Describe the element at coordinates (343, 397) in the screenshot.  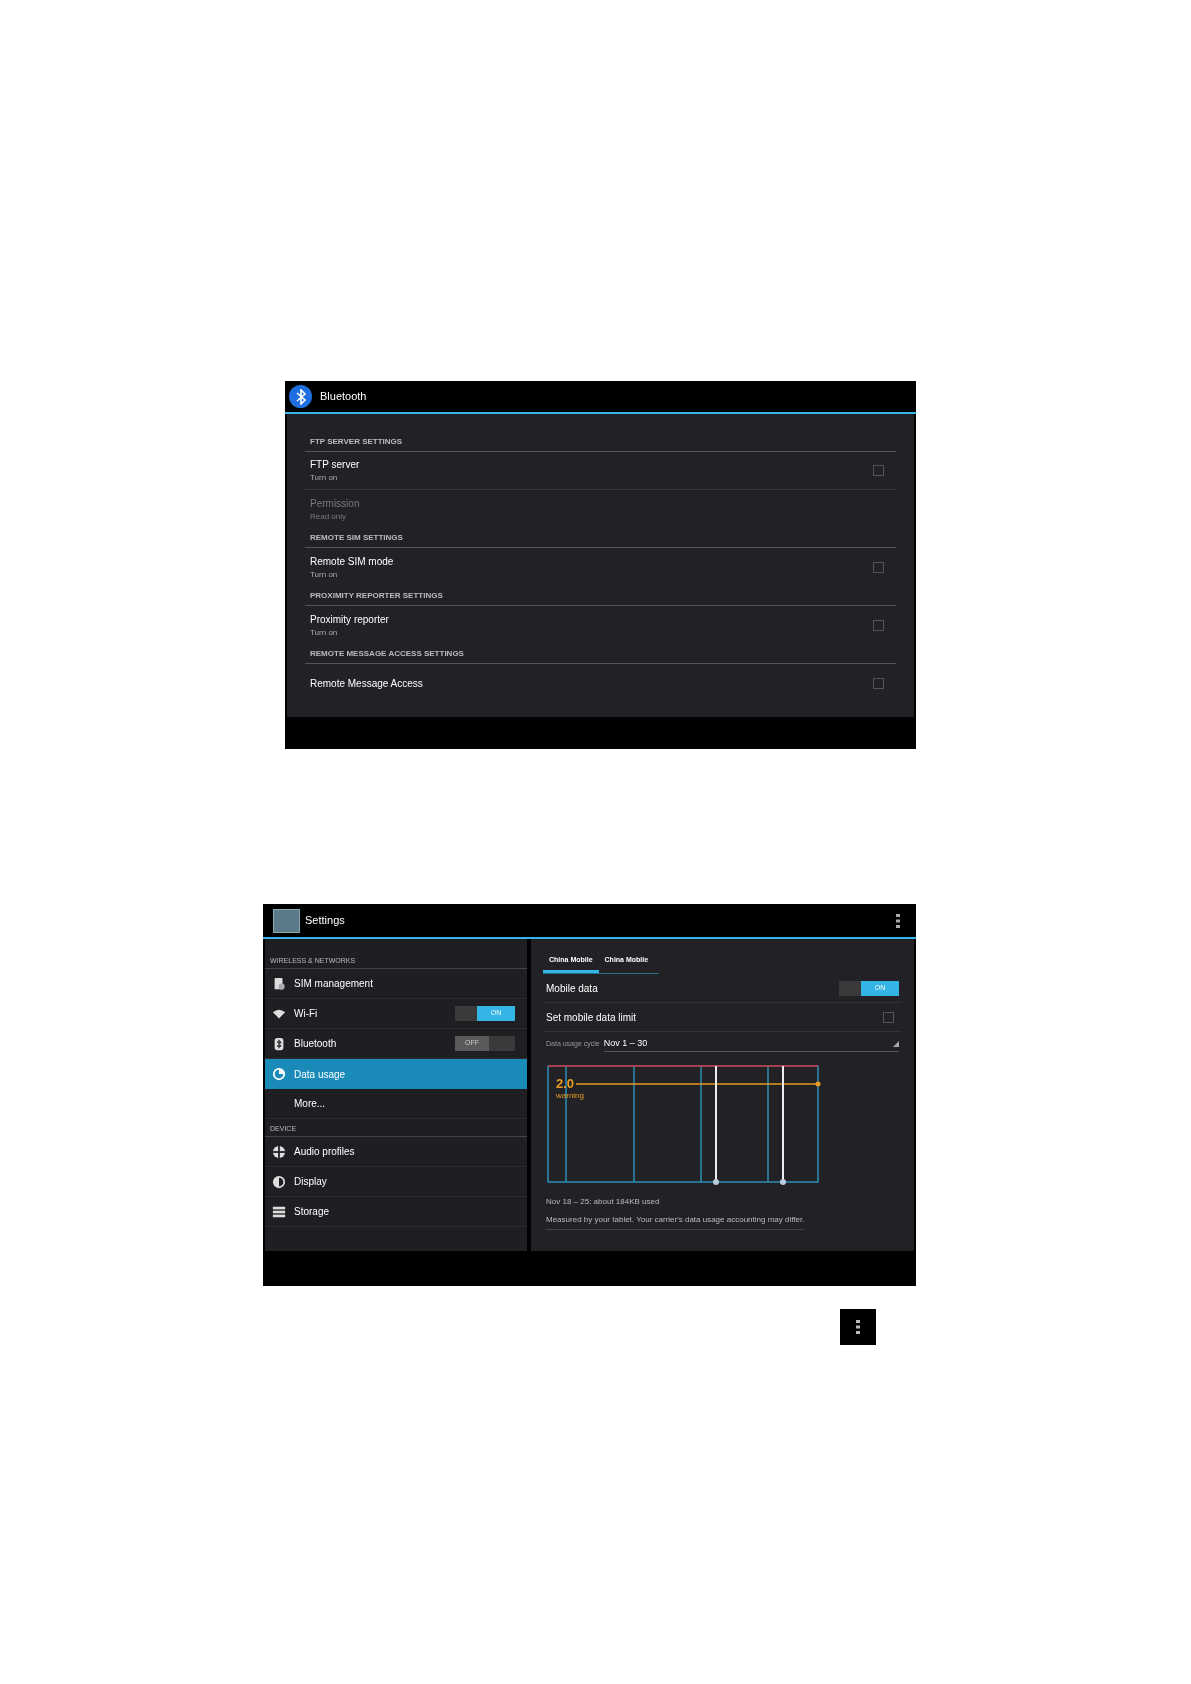
I see `window-title: Bluetooth` at that location.